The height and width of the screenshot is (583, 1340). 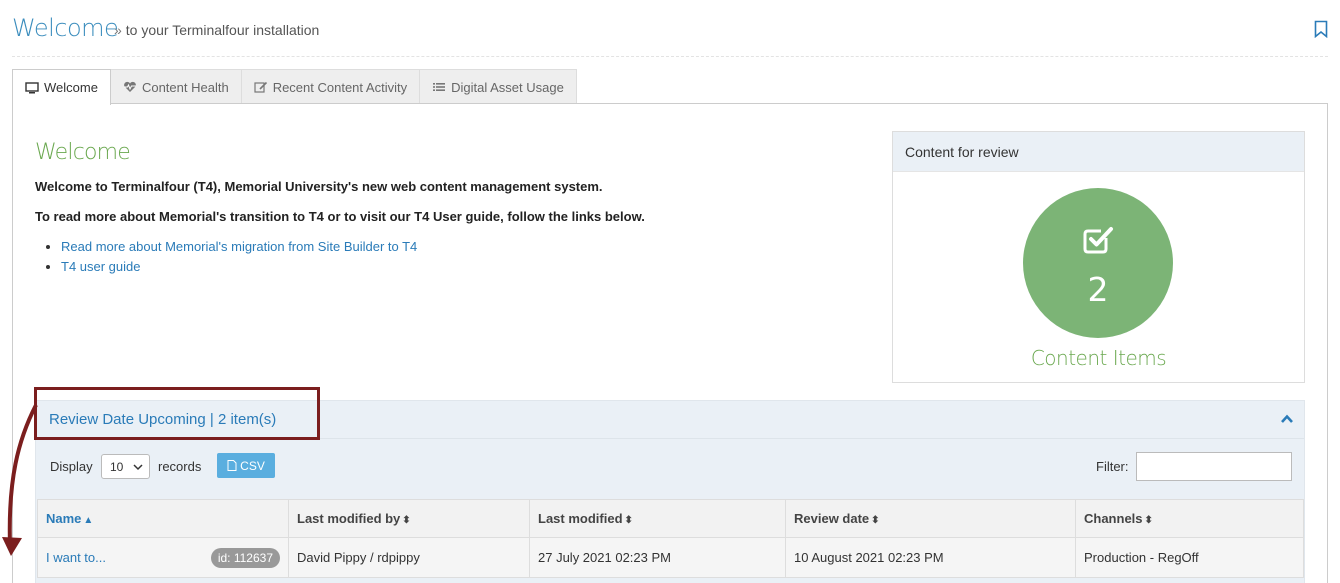 What do you see at coordinates (65, 28) in the screenshot?
I see `page-title: Welcome` at bounding box center [65, 28].